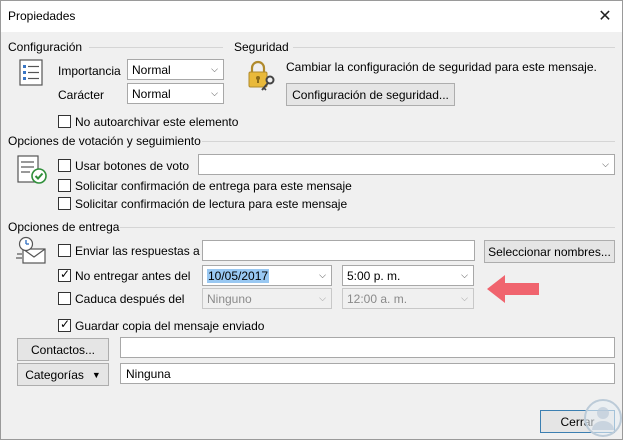  What do you see at coordinates (605, 16) in the screenshot?
I see `close-icon: ✕` at bounding box center [605, 16].